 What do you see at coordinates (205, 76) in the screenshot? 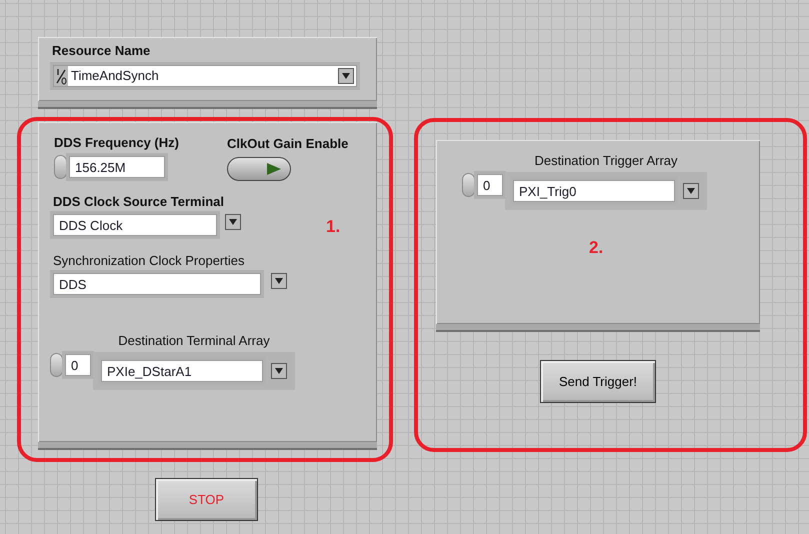
I see `resource-combo-field: TimeAndSynch` at bounding box center [205, 76].